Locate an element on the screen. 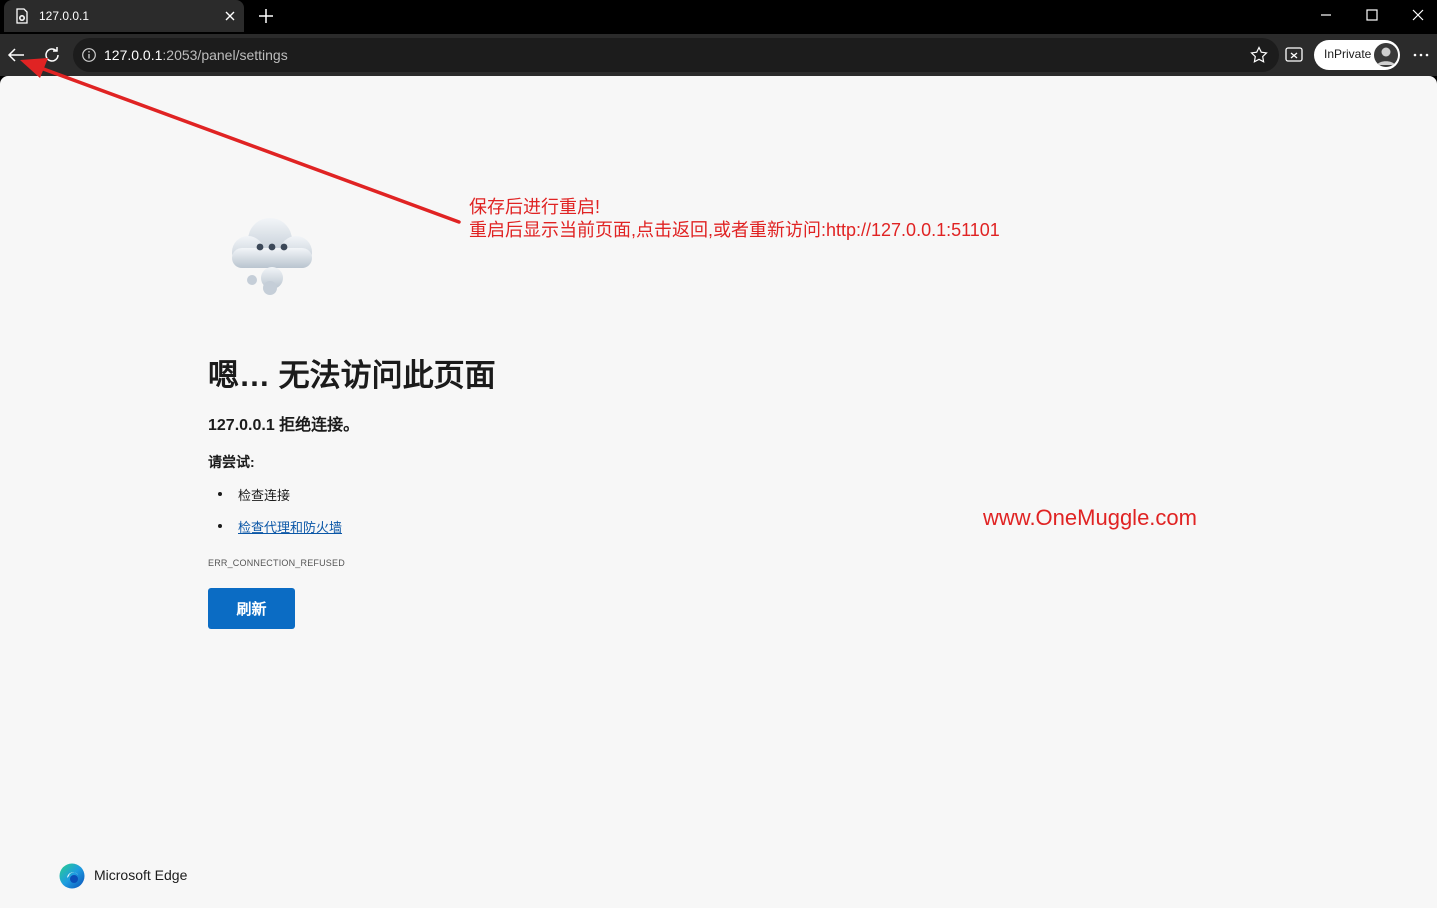 This screenshot has height=908, width=1437. address-bar: 127.0.0.1:2053/panel/settings is located at coordinates (676, 55).